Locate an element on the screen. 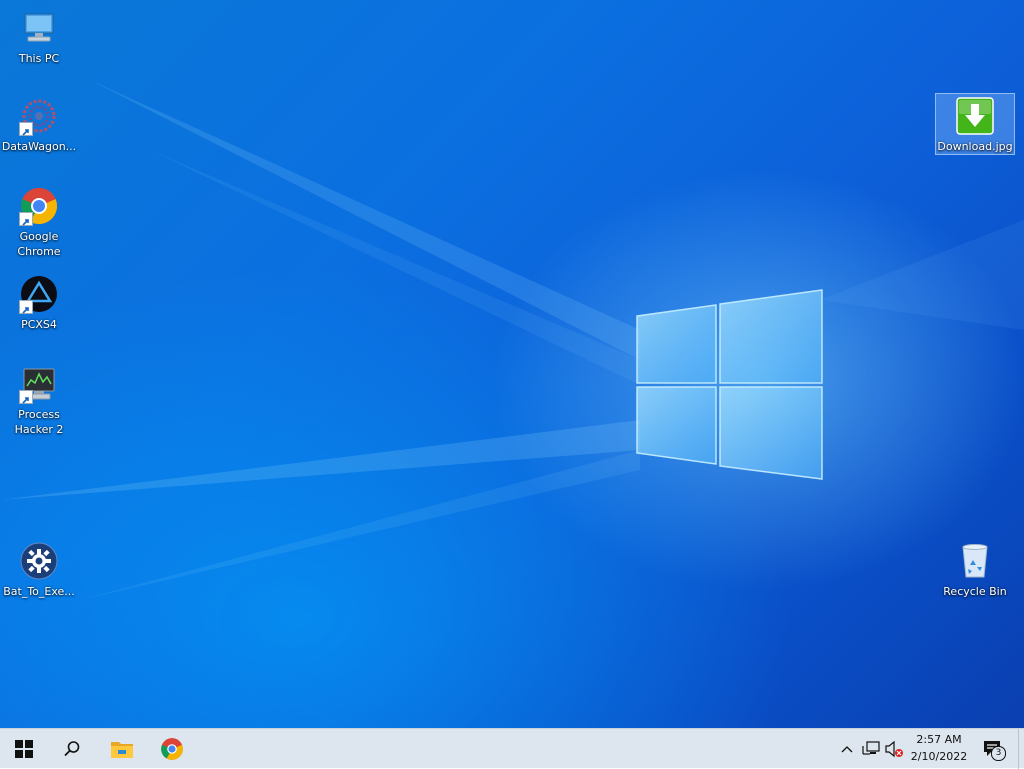 Image resolution: width=1024 pixels, height=769 pixels. desktop-icon-label: Process Hacker 2 is located at coordinates (39, 422).